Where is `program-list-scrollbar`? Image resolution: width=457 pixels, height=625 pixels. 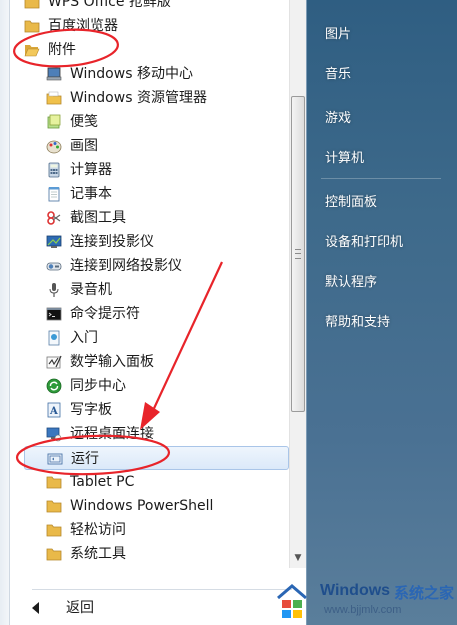 program-list-scrollbar is located at coordinates (297, 284).